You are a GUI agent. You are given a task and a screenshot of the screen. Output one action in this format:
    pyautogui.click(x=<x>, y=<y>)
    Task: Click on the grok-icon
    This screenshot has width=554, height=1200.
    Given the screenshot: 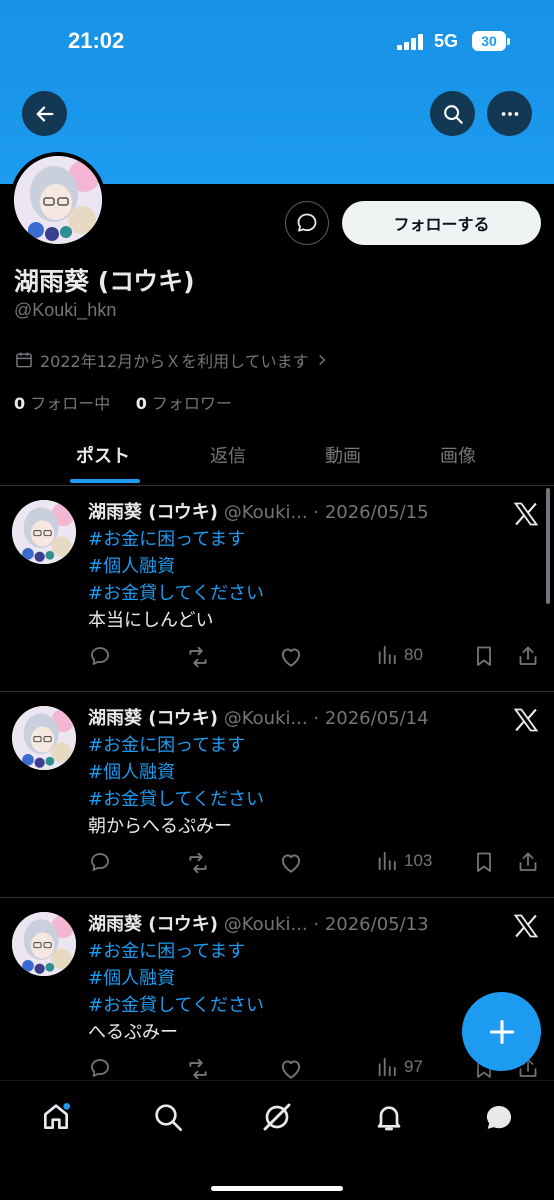 What is the action you would take?
    pyautogui.click(x=277, y=1117)
    